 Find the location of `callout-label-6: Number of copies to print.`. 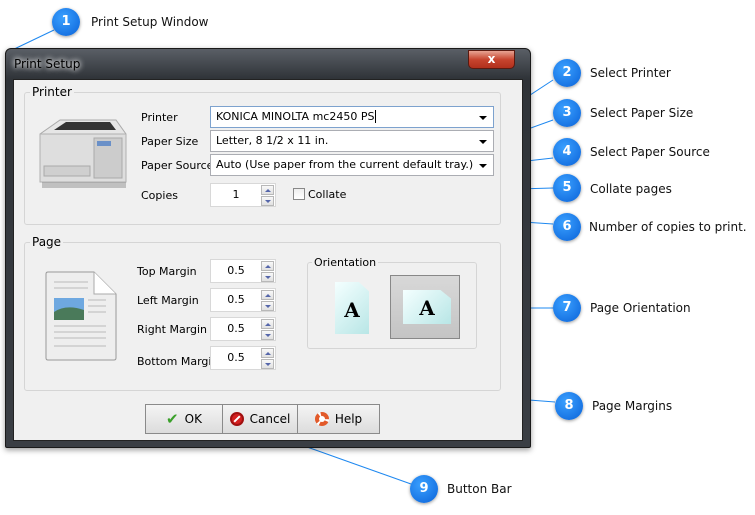

callout-label-6: Number of copies to print. is located at coordinates (668, 227).